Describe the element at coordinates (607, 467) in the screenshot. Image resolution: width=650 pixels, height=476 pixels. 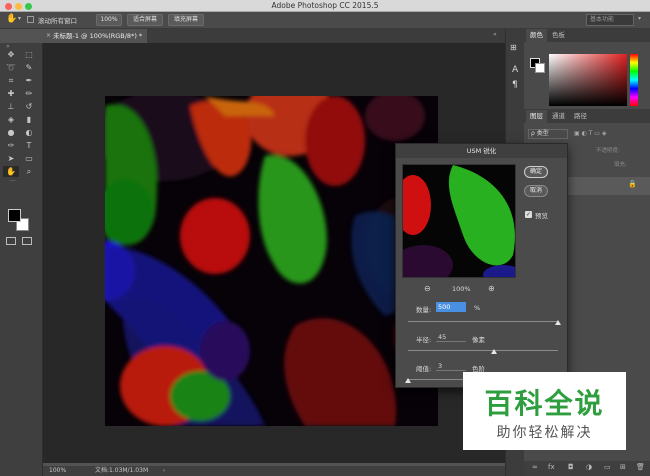
I see `group-icon: ▭` at that location.